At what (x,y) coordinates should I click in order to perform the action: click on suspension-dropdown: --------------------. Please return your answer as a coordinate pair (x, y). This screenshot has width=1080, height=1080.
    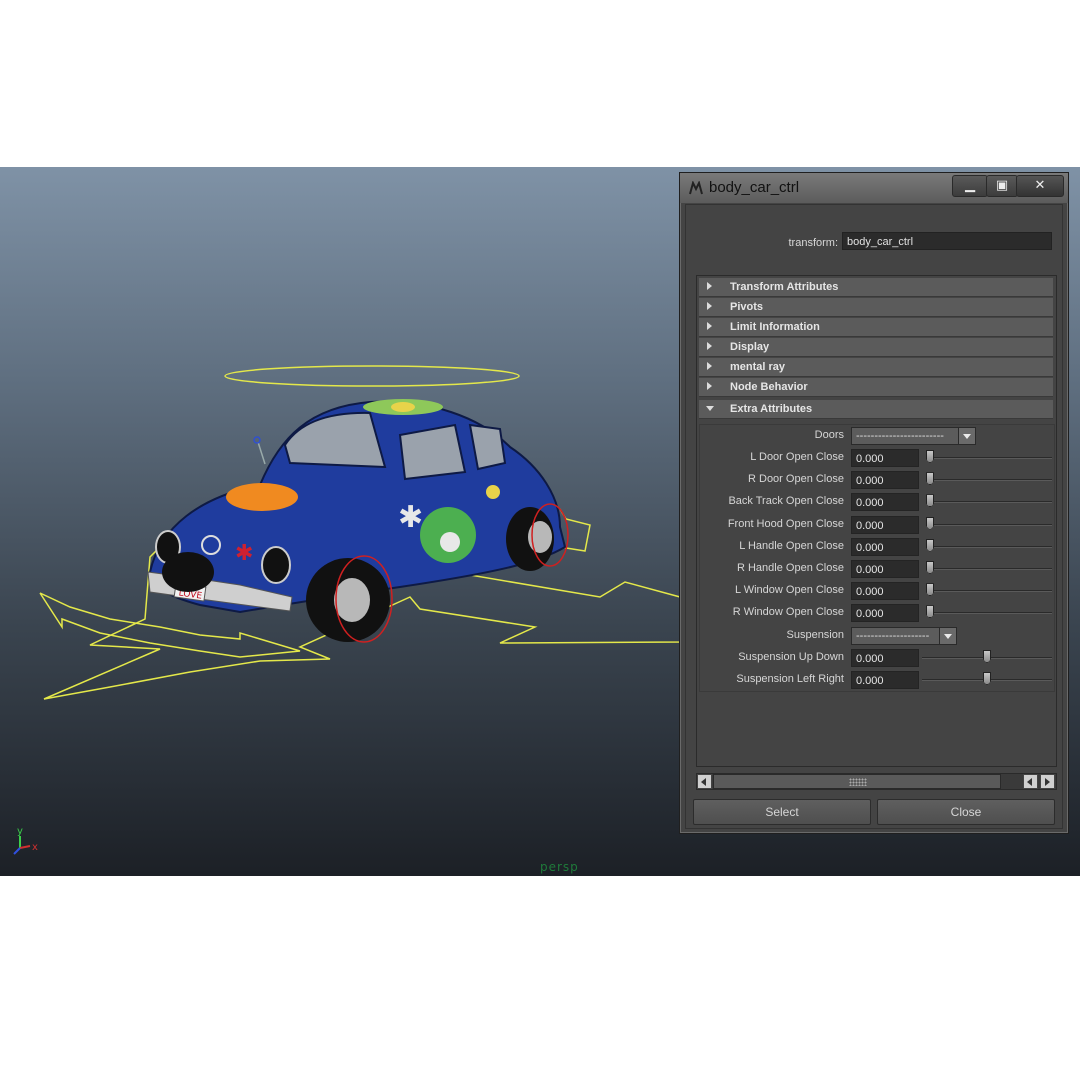
    Looking at the image, I should click on (904, 636).